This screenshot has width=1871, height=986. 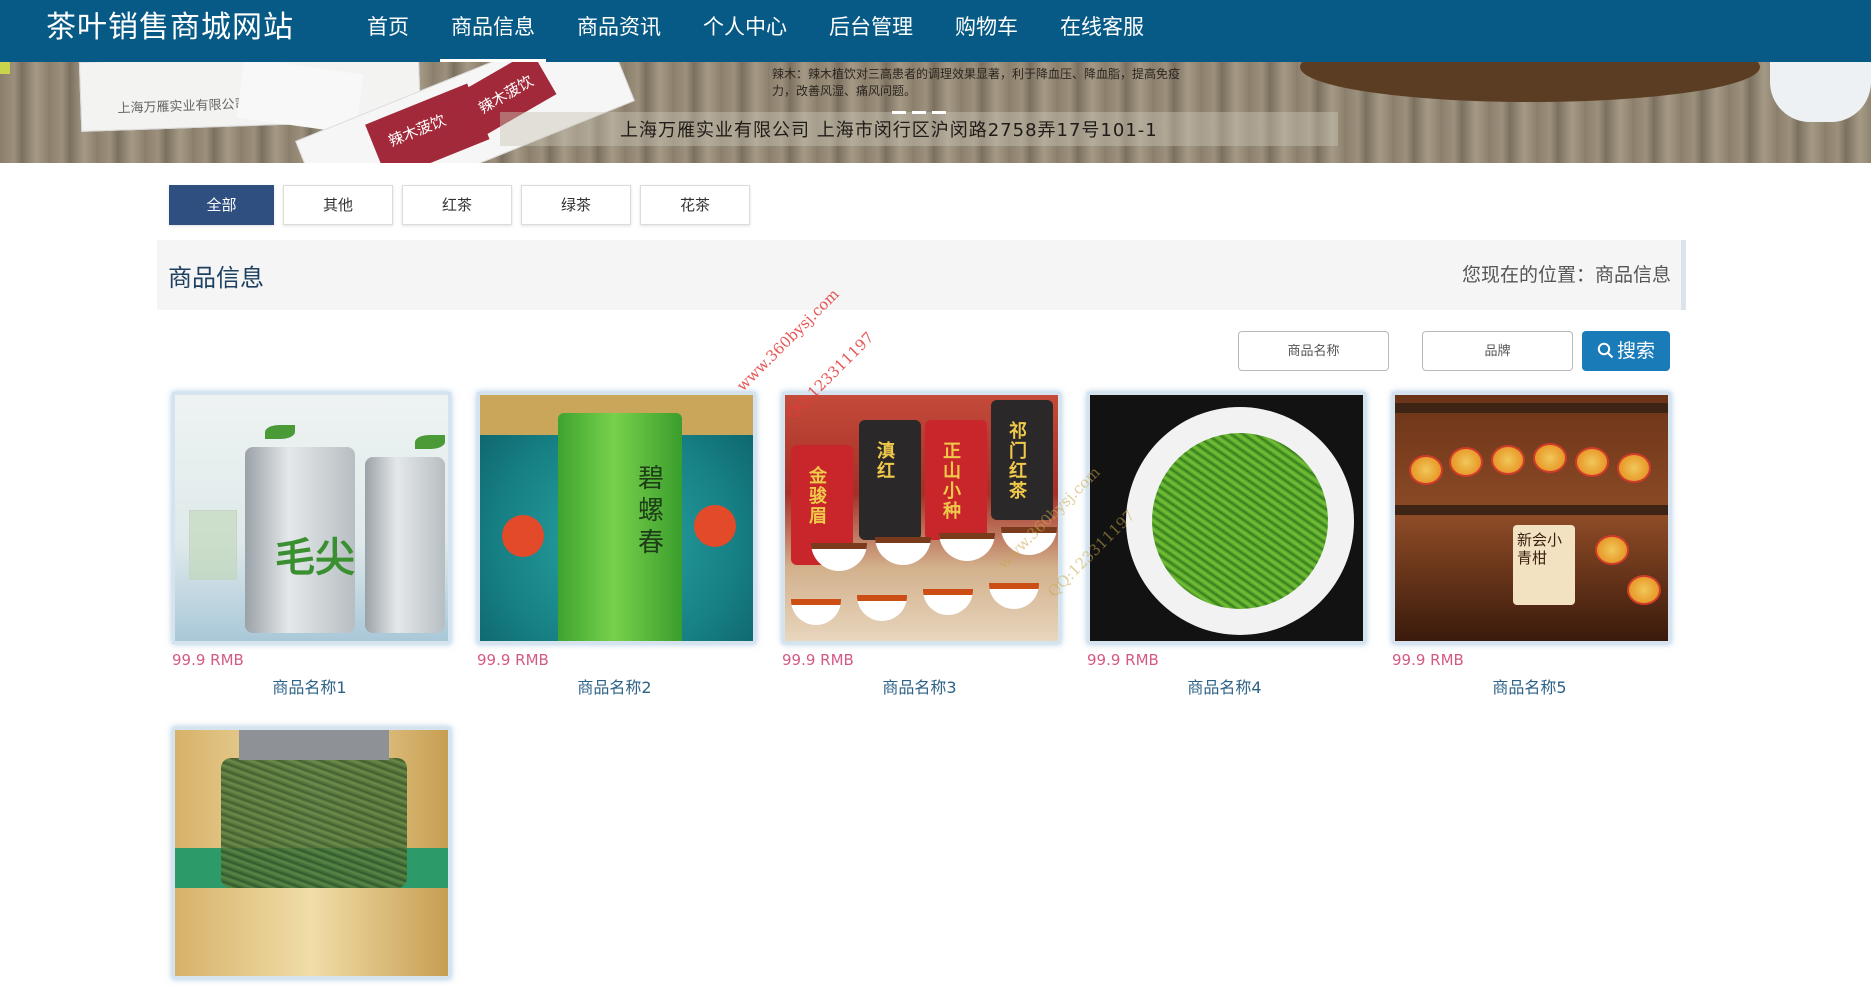 What do you see at coordinates (620, 527) in the screenshot?
I see `tea-can: 碧螺春` at bounding box center [620, 527].